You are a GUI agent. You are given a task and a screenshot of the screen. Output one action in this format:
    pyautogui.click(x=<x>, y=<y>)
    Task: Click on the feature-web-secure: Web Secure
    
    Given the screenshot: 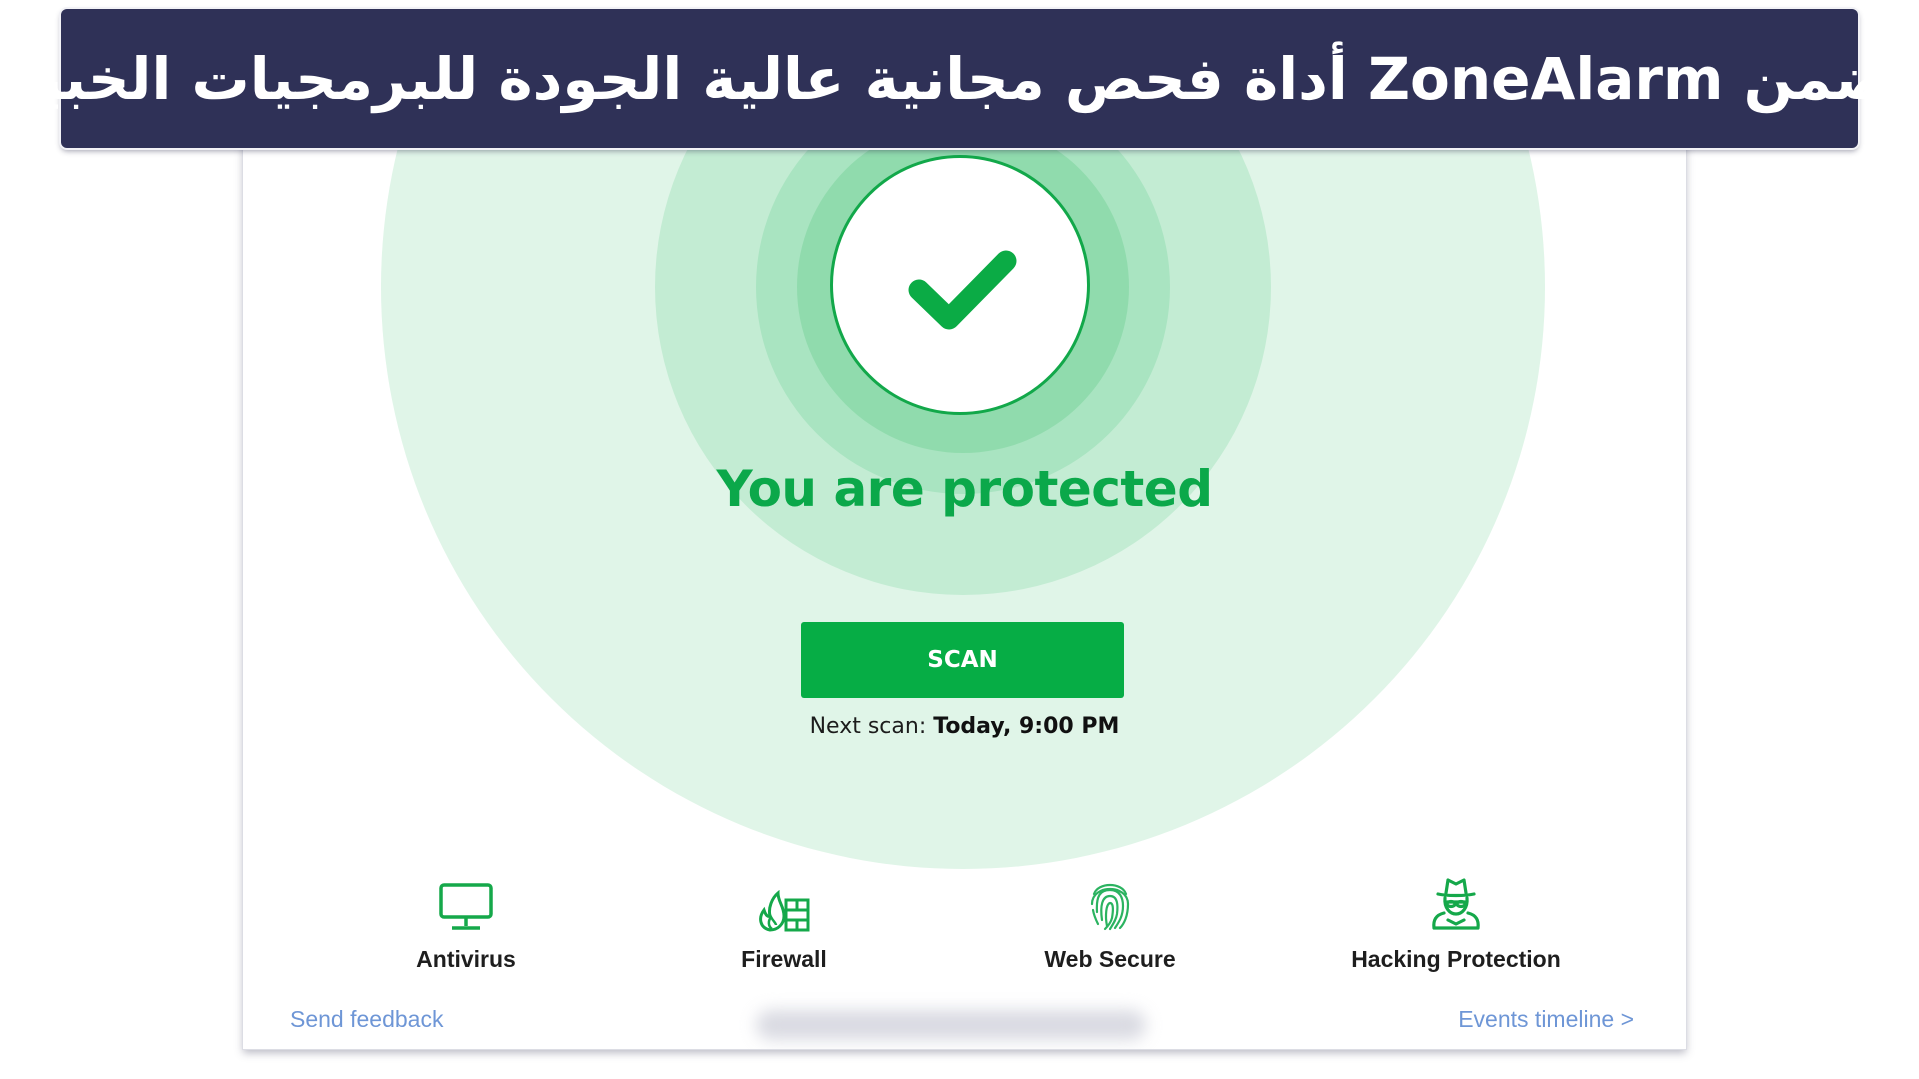 What is the action you would take?
    pyautogui.click(x=1110, y=924)
    